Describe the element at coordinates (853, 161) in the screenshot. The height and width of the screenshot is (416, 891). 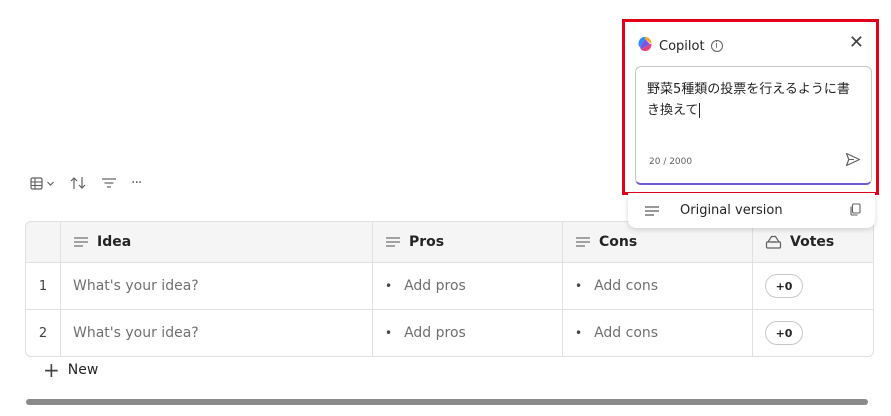
I see `send-icon` at that location.